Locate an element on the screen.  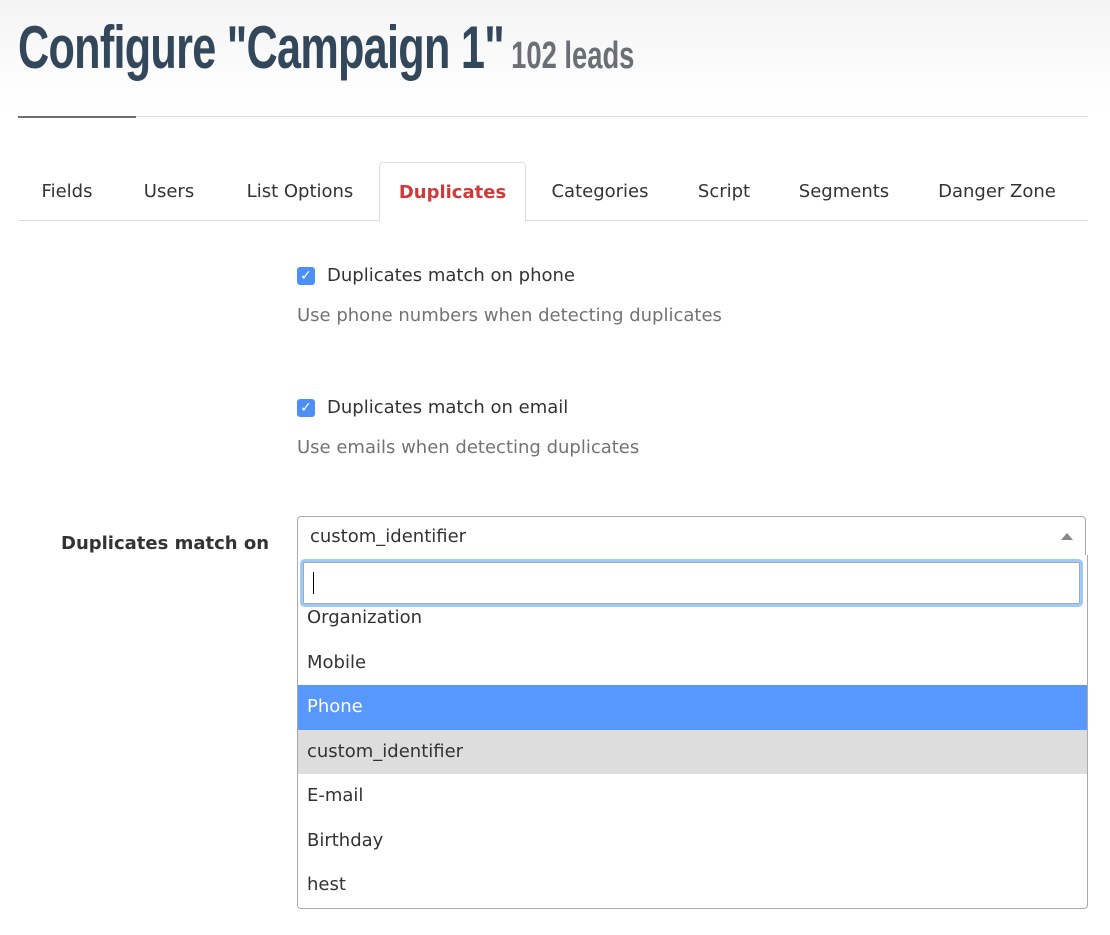
option-email: E-mail is located at coordinates (692, 796).